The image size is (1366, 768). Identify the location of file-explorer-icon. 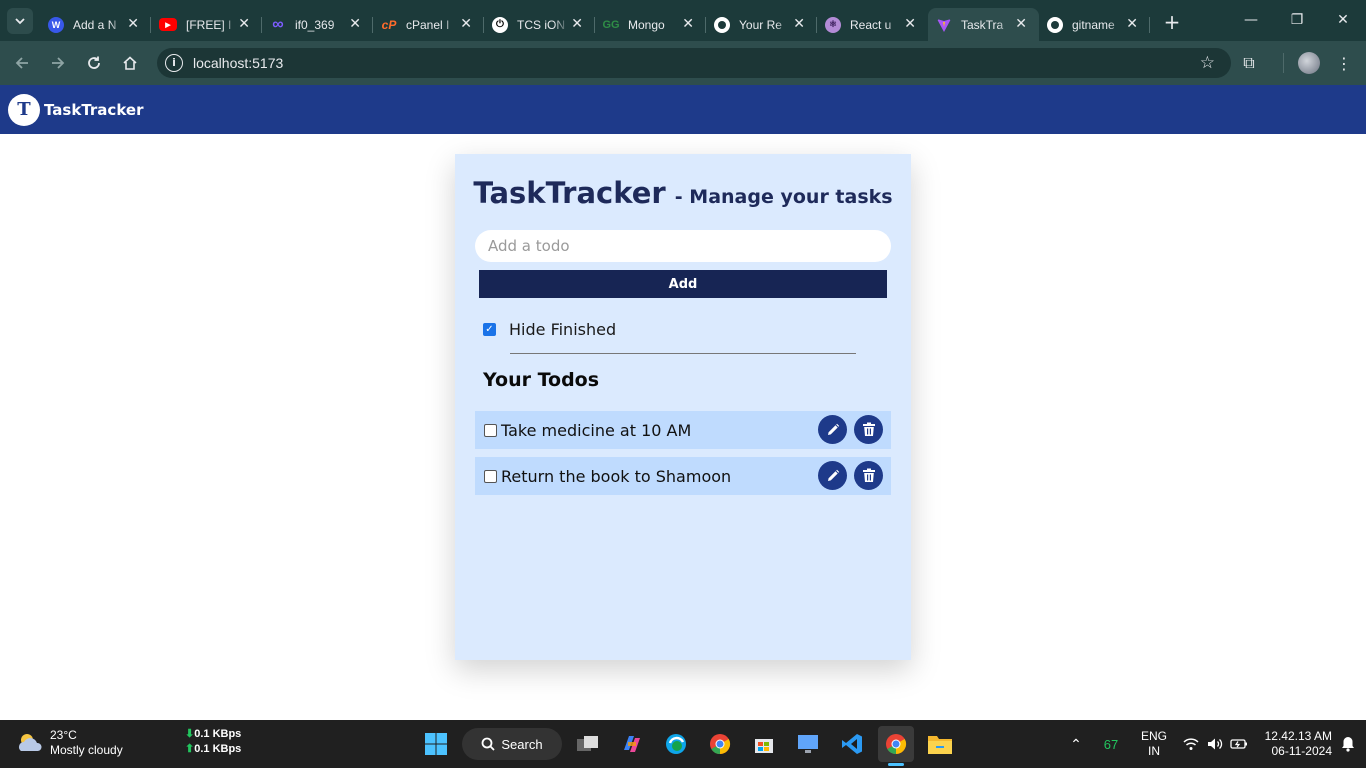
(940, 744).